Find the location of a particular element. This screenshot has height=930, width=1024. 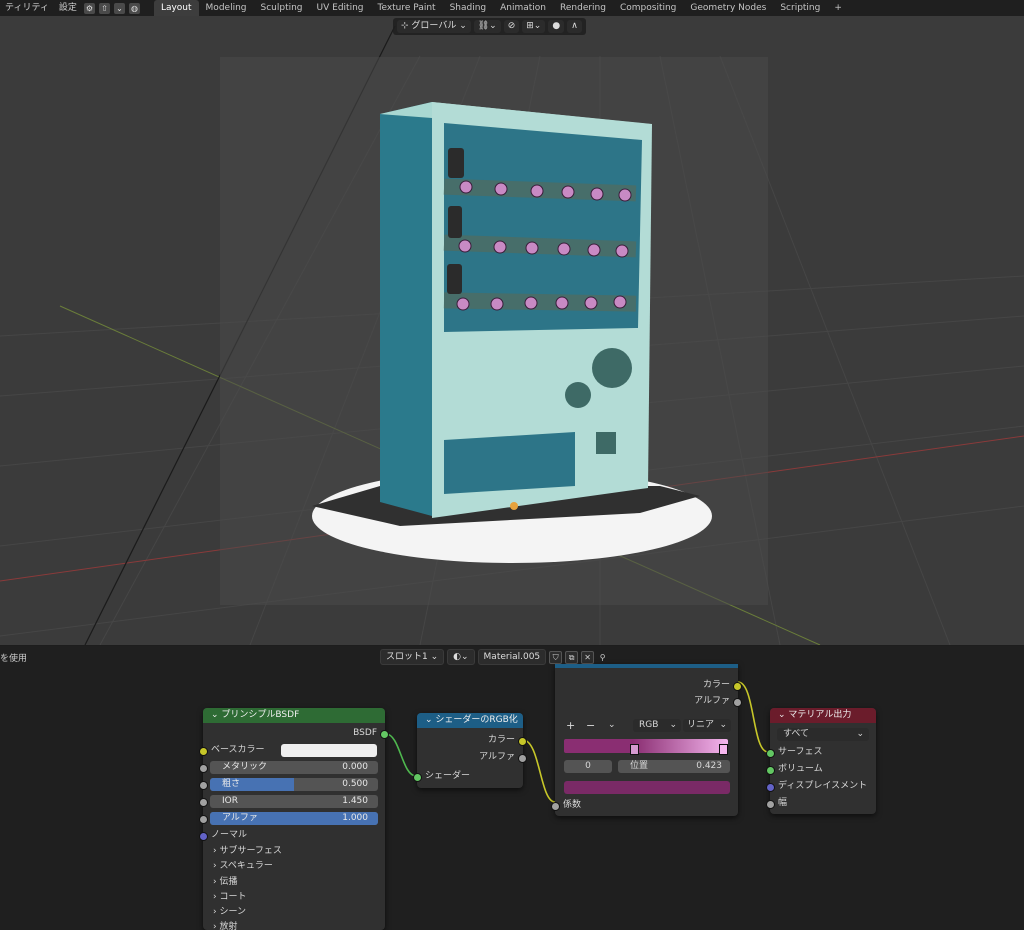

shader-rgb-alpha-out-socket is located at coordinates (522, 758).